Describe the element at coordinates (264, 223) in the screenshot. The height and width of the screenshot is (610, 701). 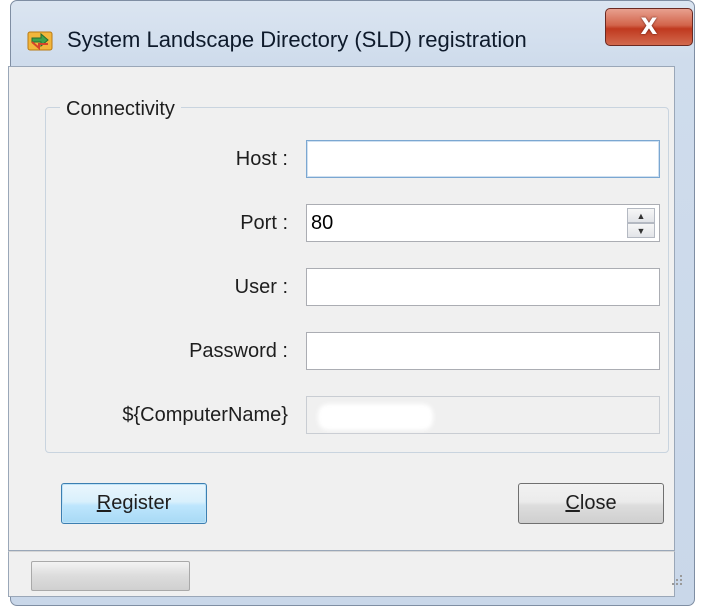
I see `port-label: Port :` at that location.